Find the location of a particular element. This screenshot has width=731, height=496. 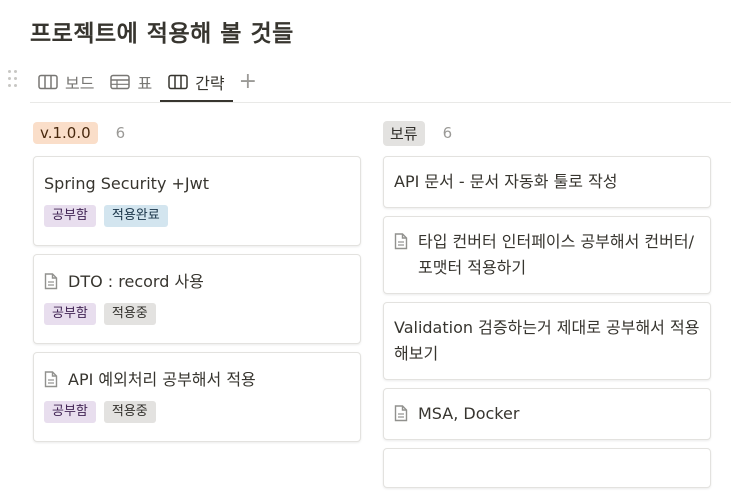

divider is located at coordinates (380, 102).